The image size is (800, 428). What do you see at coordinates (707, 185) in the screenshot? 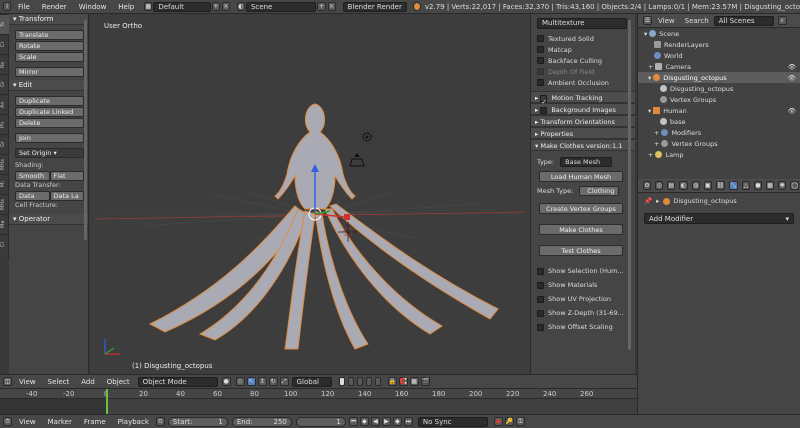
I see `object-tab-icon: ▣` at bounding box center [707, 185].